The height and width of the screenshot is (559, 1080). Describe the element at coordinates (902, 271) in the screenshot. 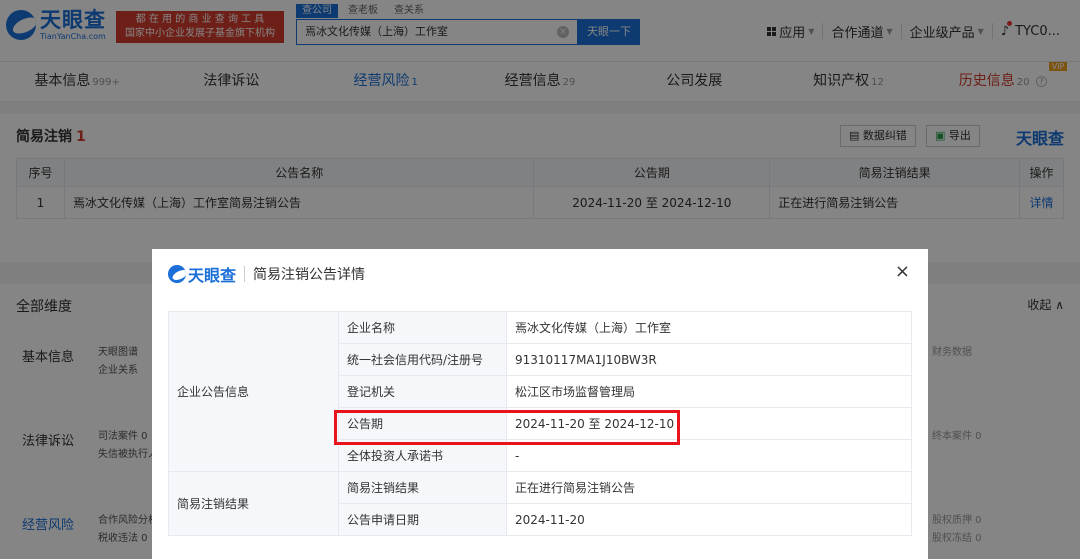

I see `close-icon: ×` at that location.